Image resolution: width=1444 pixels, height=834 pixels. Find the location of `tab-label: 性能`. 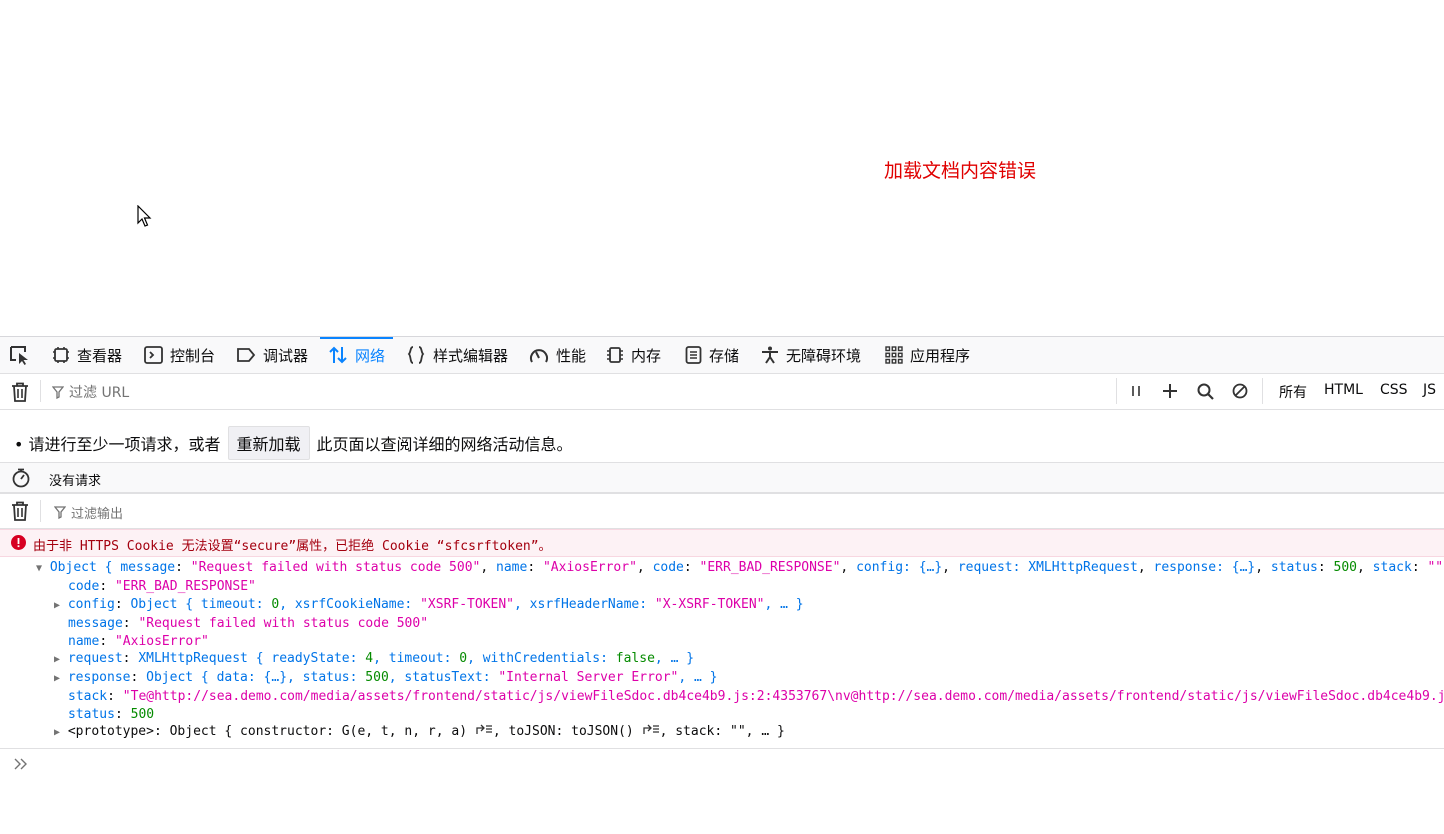

tab-label: 性能 is located at coordinates (571, 355).